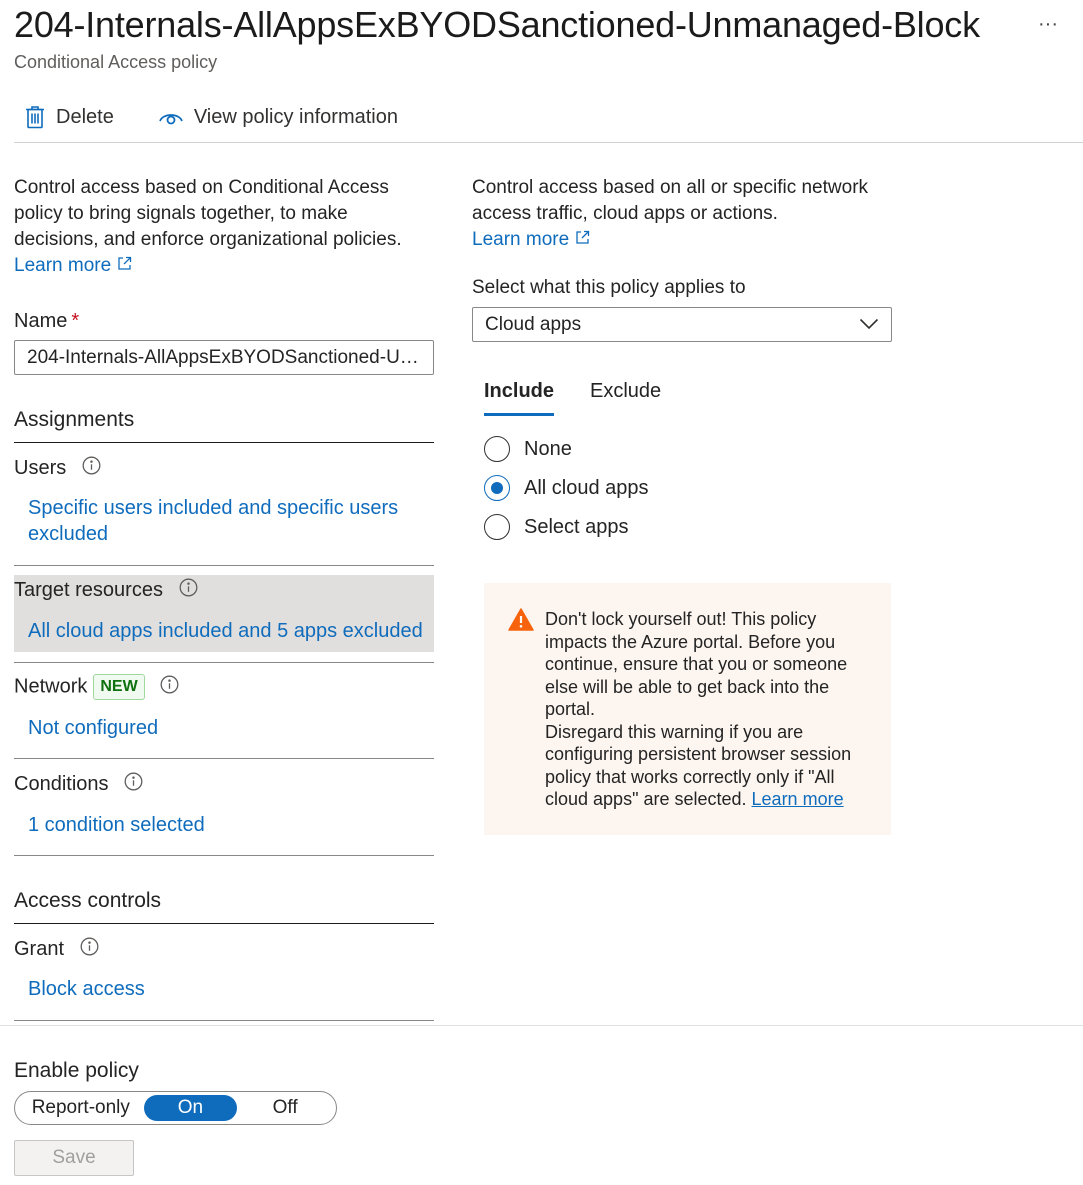  What do you see at coordinates (224, 565) in the screenshot?
I see `users-divider` at bounding box center [224, 565].